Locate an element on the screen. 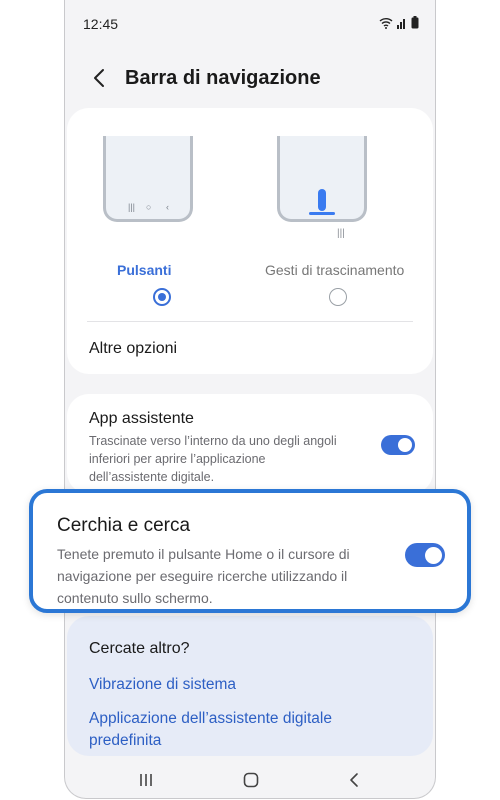 The image size is (500, 800). back-icon: ‹ is located at coordinates (167, 207).